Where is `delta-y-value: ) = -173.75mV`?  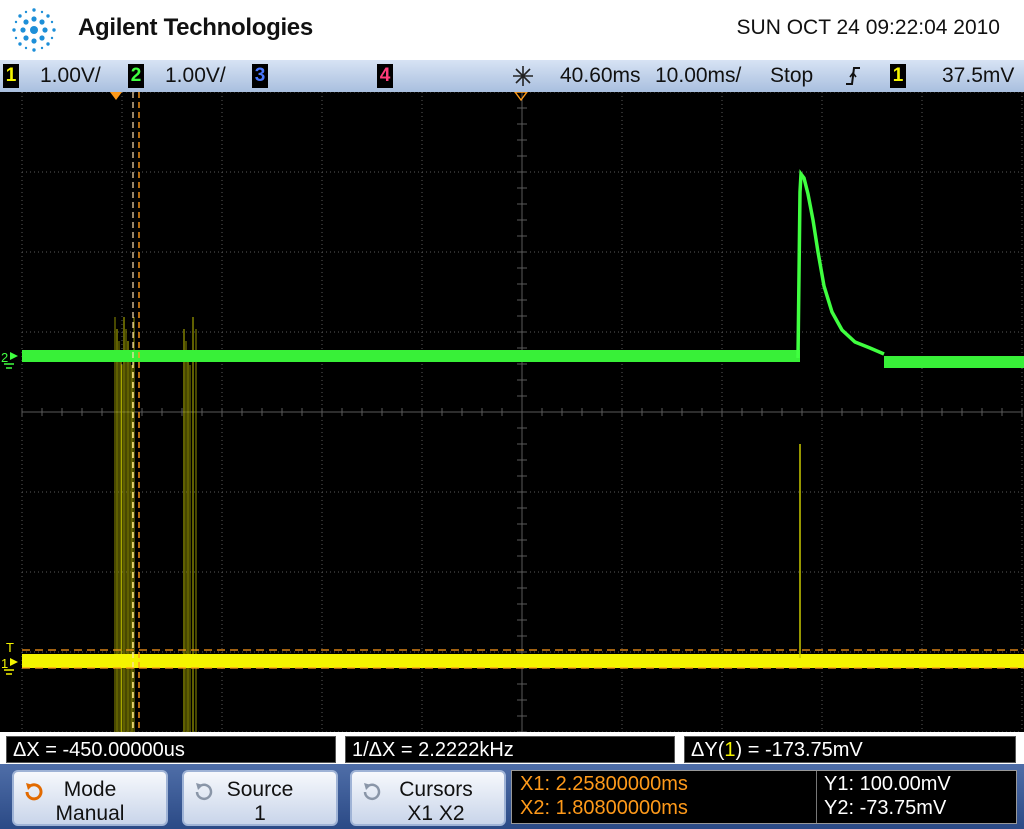
delta-y-value: ) = -173.75mV is located at coordinates (799, 750).